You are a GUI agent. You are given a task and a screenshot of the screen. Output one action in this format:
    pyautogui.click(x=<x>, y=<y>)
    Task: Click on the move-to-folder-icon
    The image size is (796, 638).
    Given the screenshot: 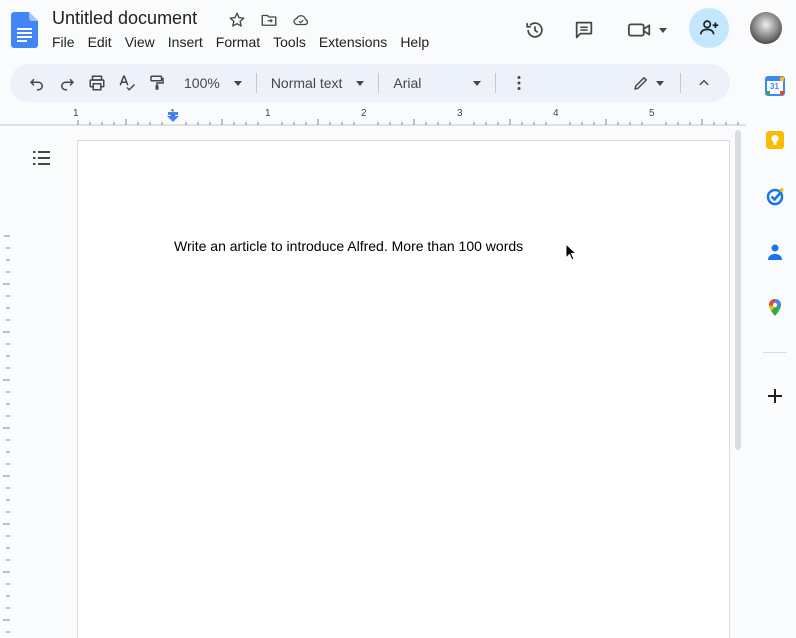 What is the action you would take?
    pyautogui.click(x=269, y=20)
    